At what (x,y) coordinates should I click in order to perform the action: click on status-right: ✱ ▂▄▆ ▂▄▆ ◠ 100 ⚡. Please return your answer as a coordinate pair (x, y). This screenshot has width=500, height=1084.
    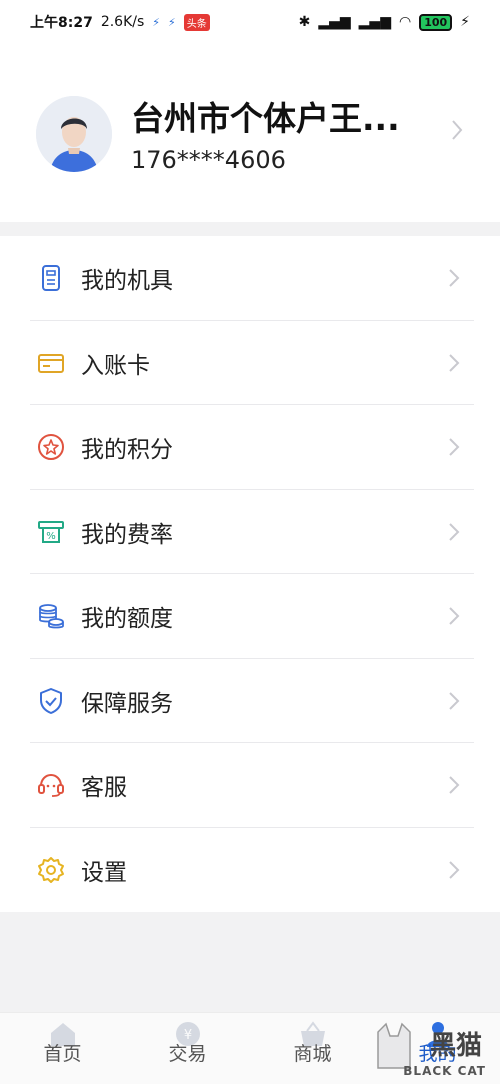
    Looking at the image, I should click on (384, 22).